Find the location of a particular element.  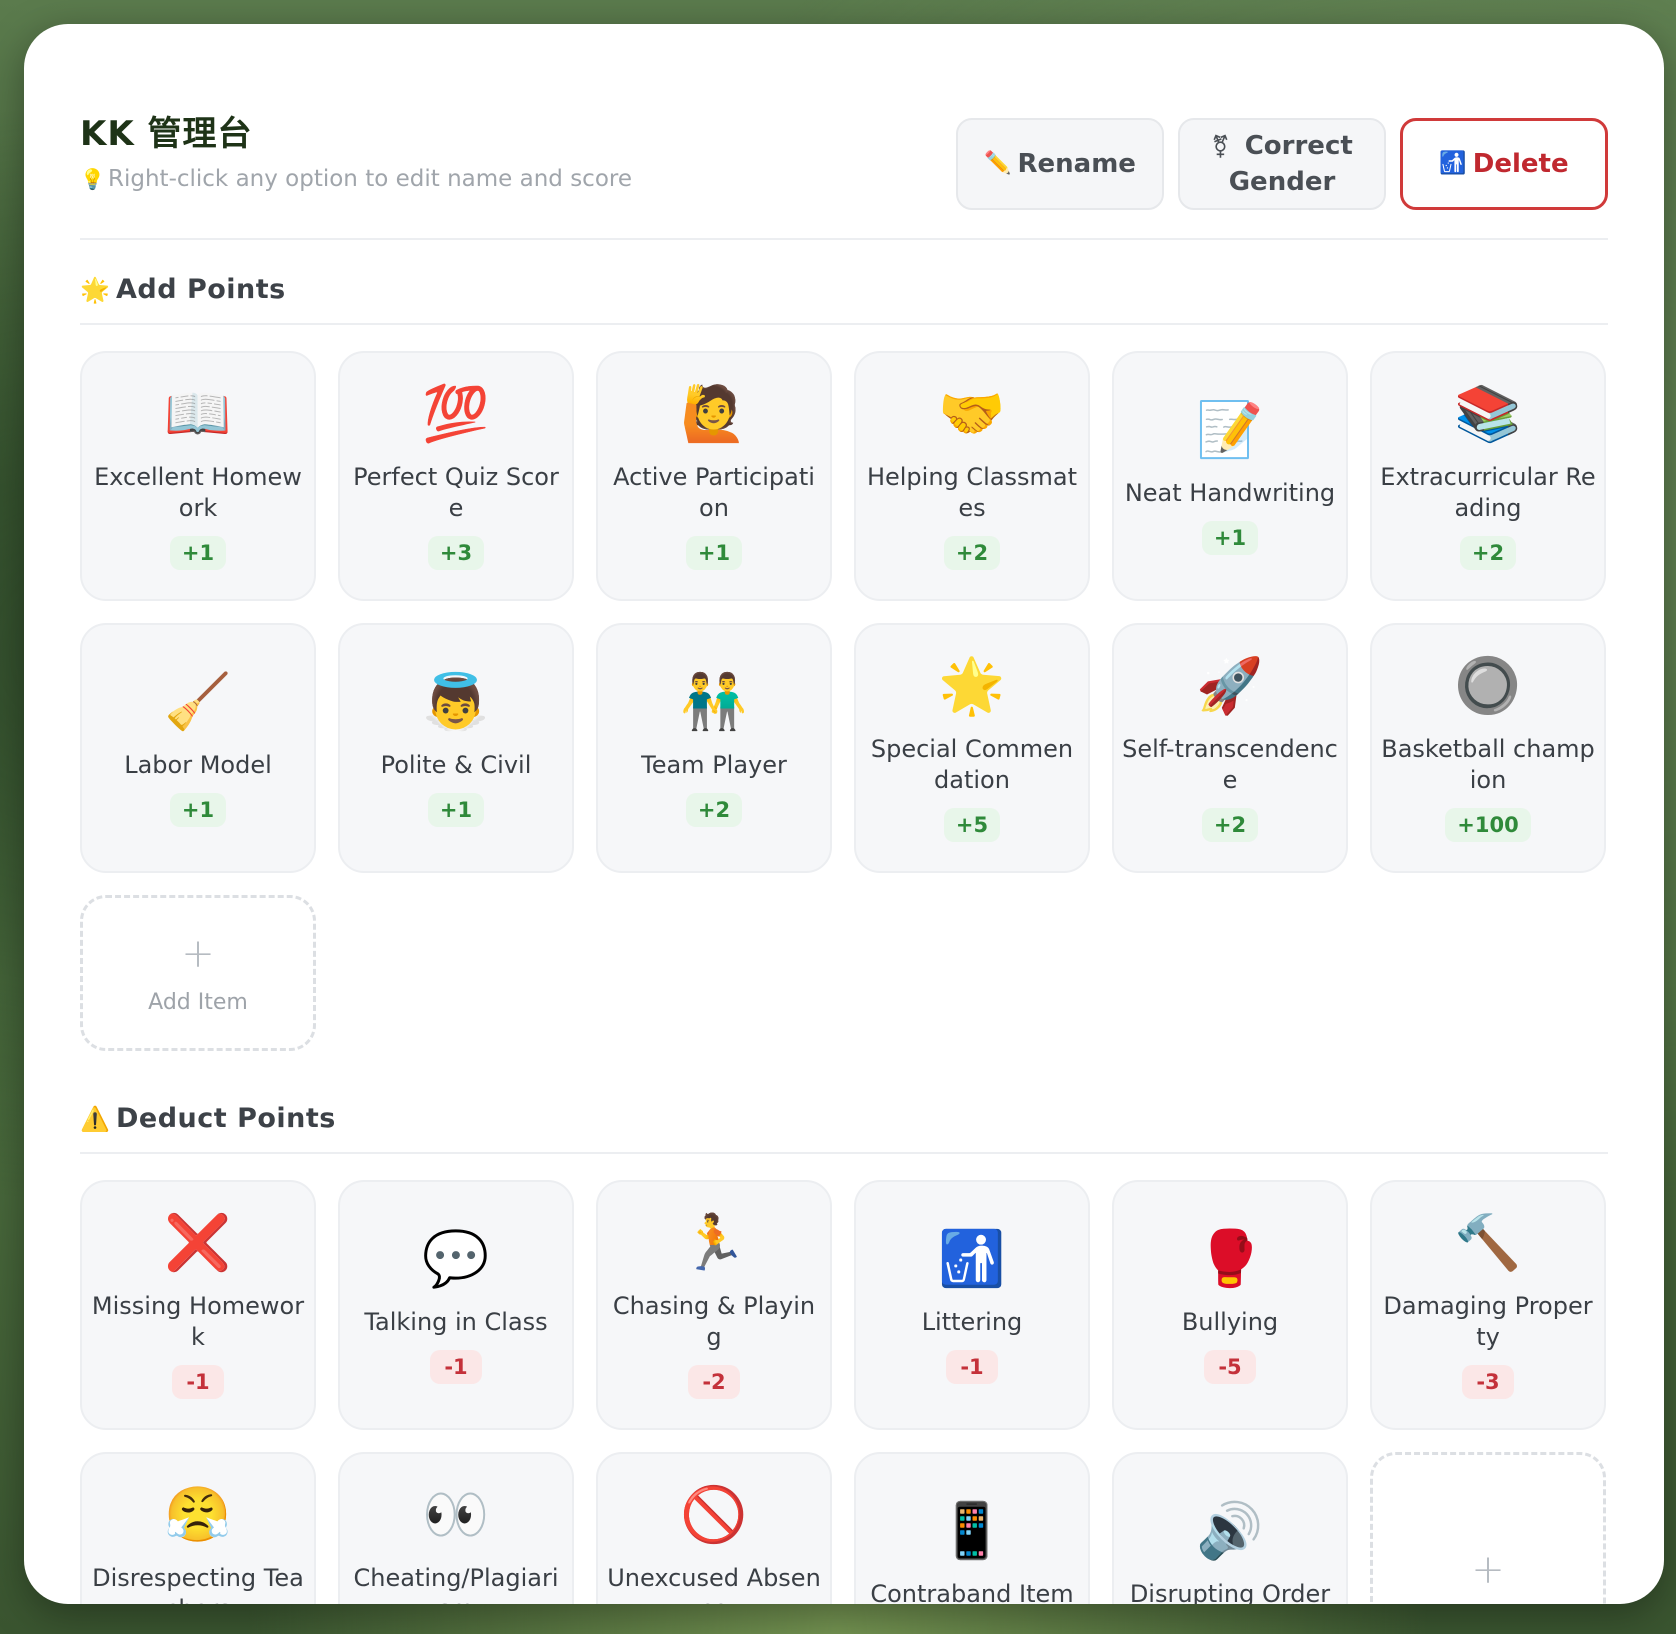

option-emoji-icon: 📖 is located at coordinates (198, 413).